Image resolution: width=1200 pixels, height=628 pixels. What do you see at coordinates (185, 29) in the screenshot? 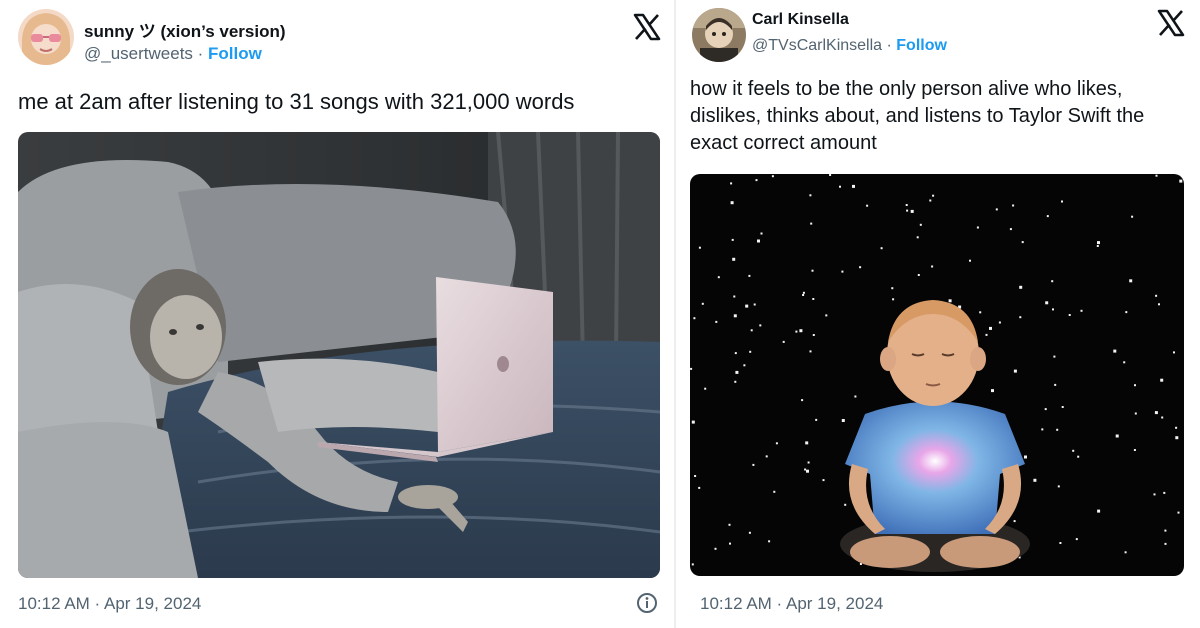
I see `display-name: sunny ツ (xion’s version)` at bounding box center [185, 29].